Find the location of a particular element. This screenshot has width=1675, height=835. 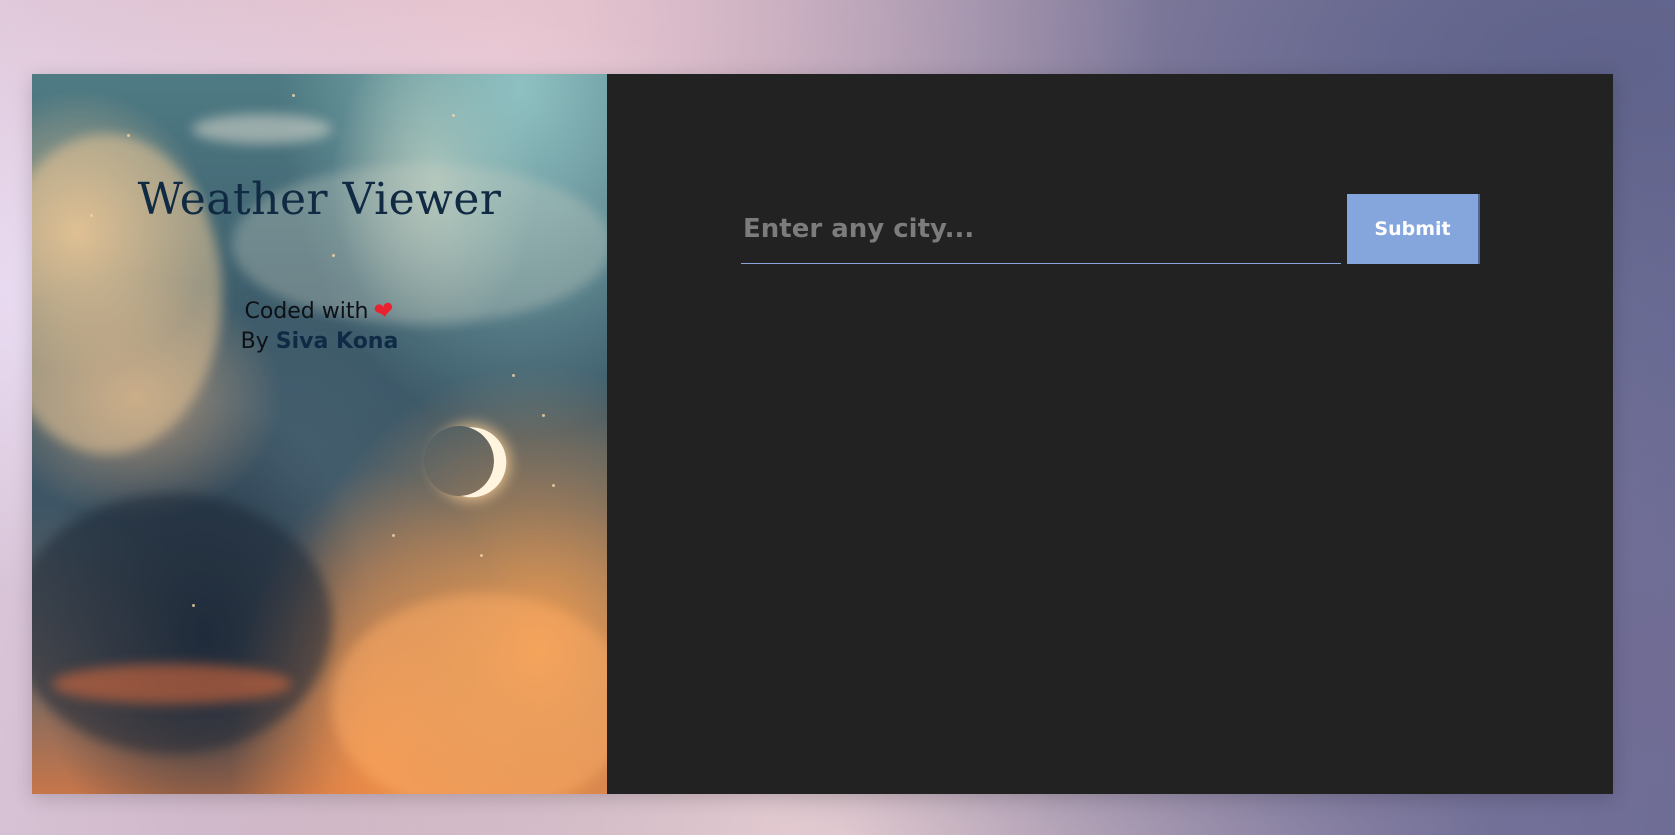

credit-line: Coded with ❤ is located at coordinates (319, 311).